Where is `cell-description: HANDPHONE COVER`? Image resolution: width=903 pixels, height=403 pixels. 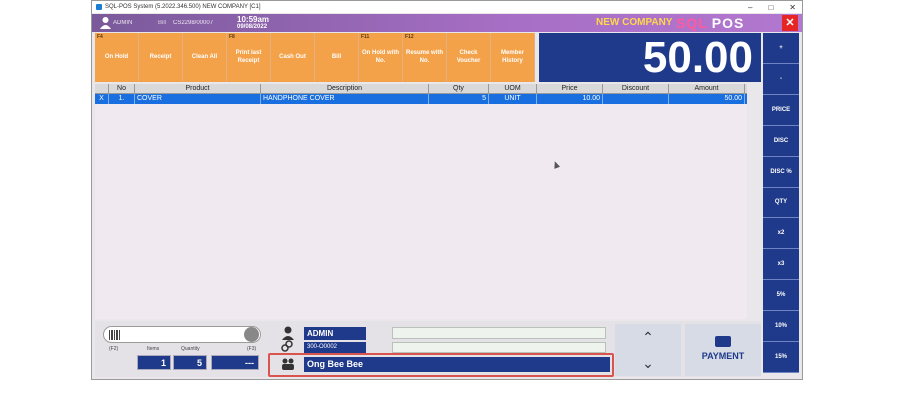
cell-description: HANDPHONE COVER is located at coordinates (345, 99).